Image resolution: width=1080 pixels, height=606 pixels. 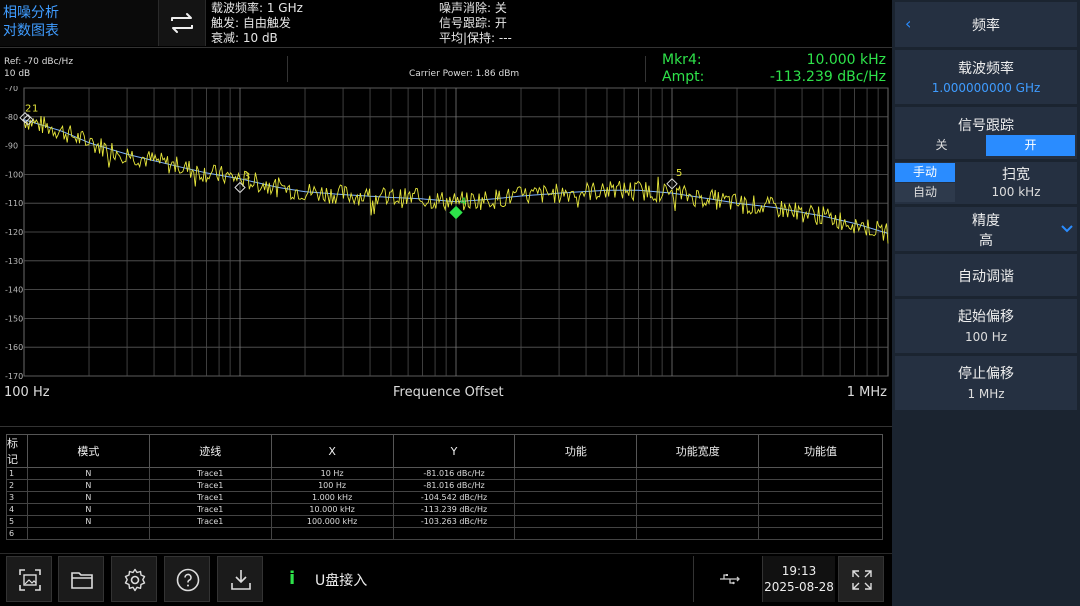 I want to click on carrier-freq-control: 载波频率 1.000000000 GHz, so click(x=986, y=77).